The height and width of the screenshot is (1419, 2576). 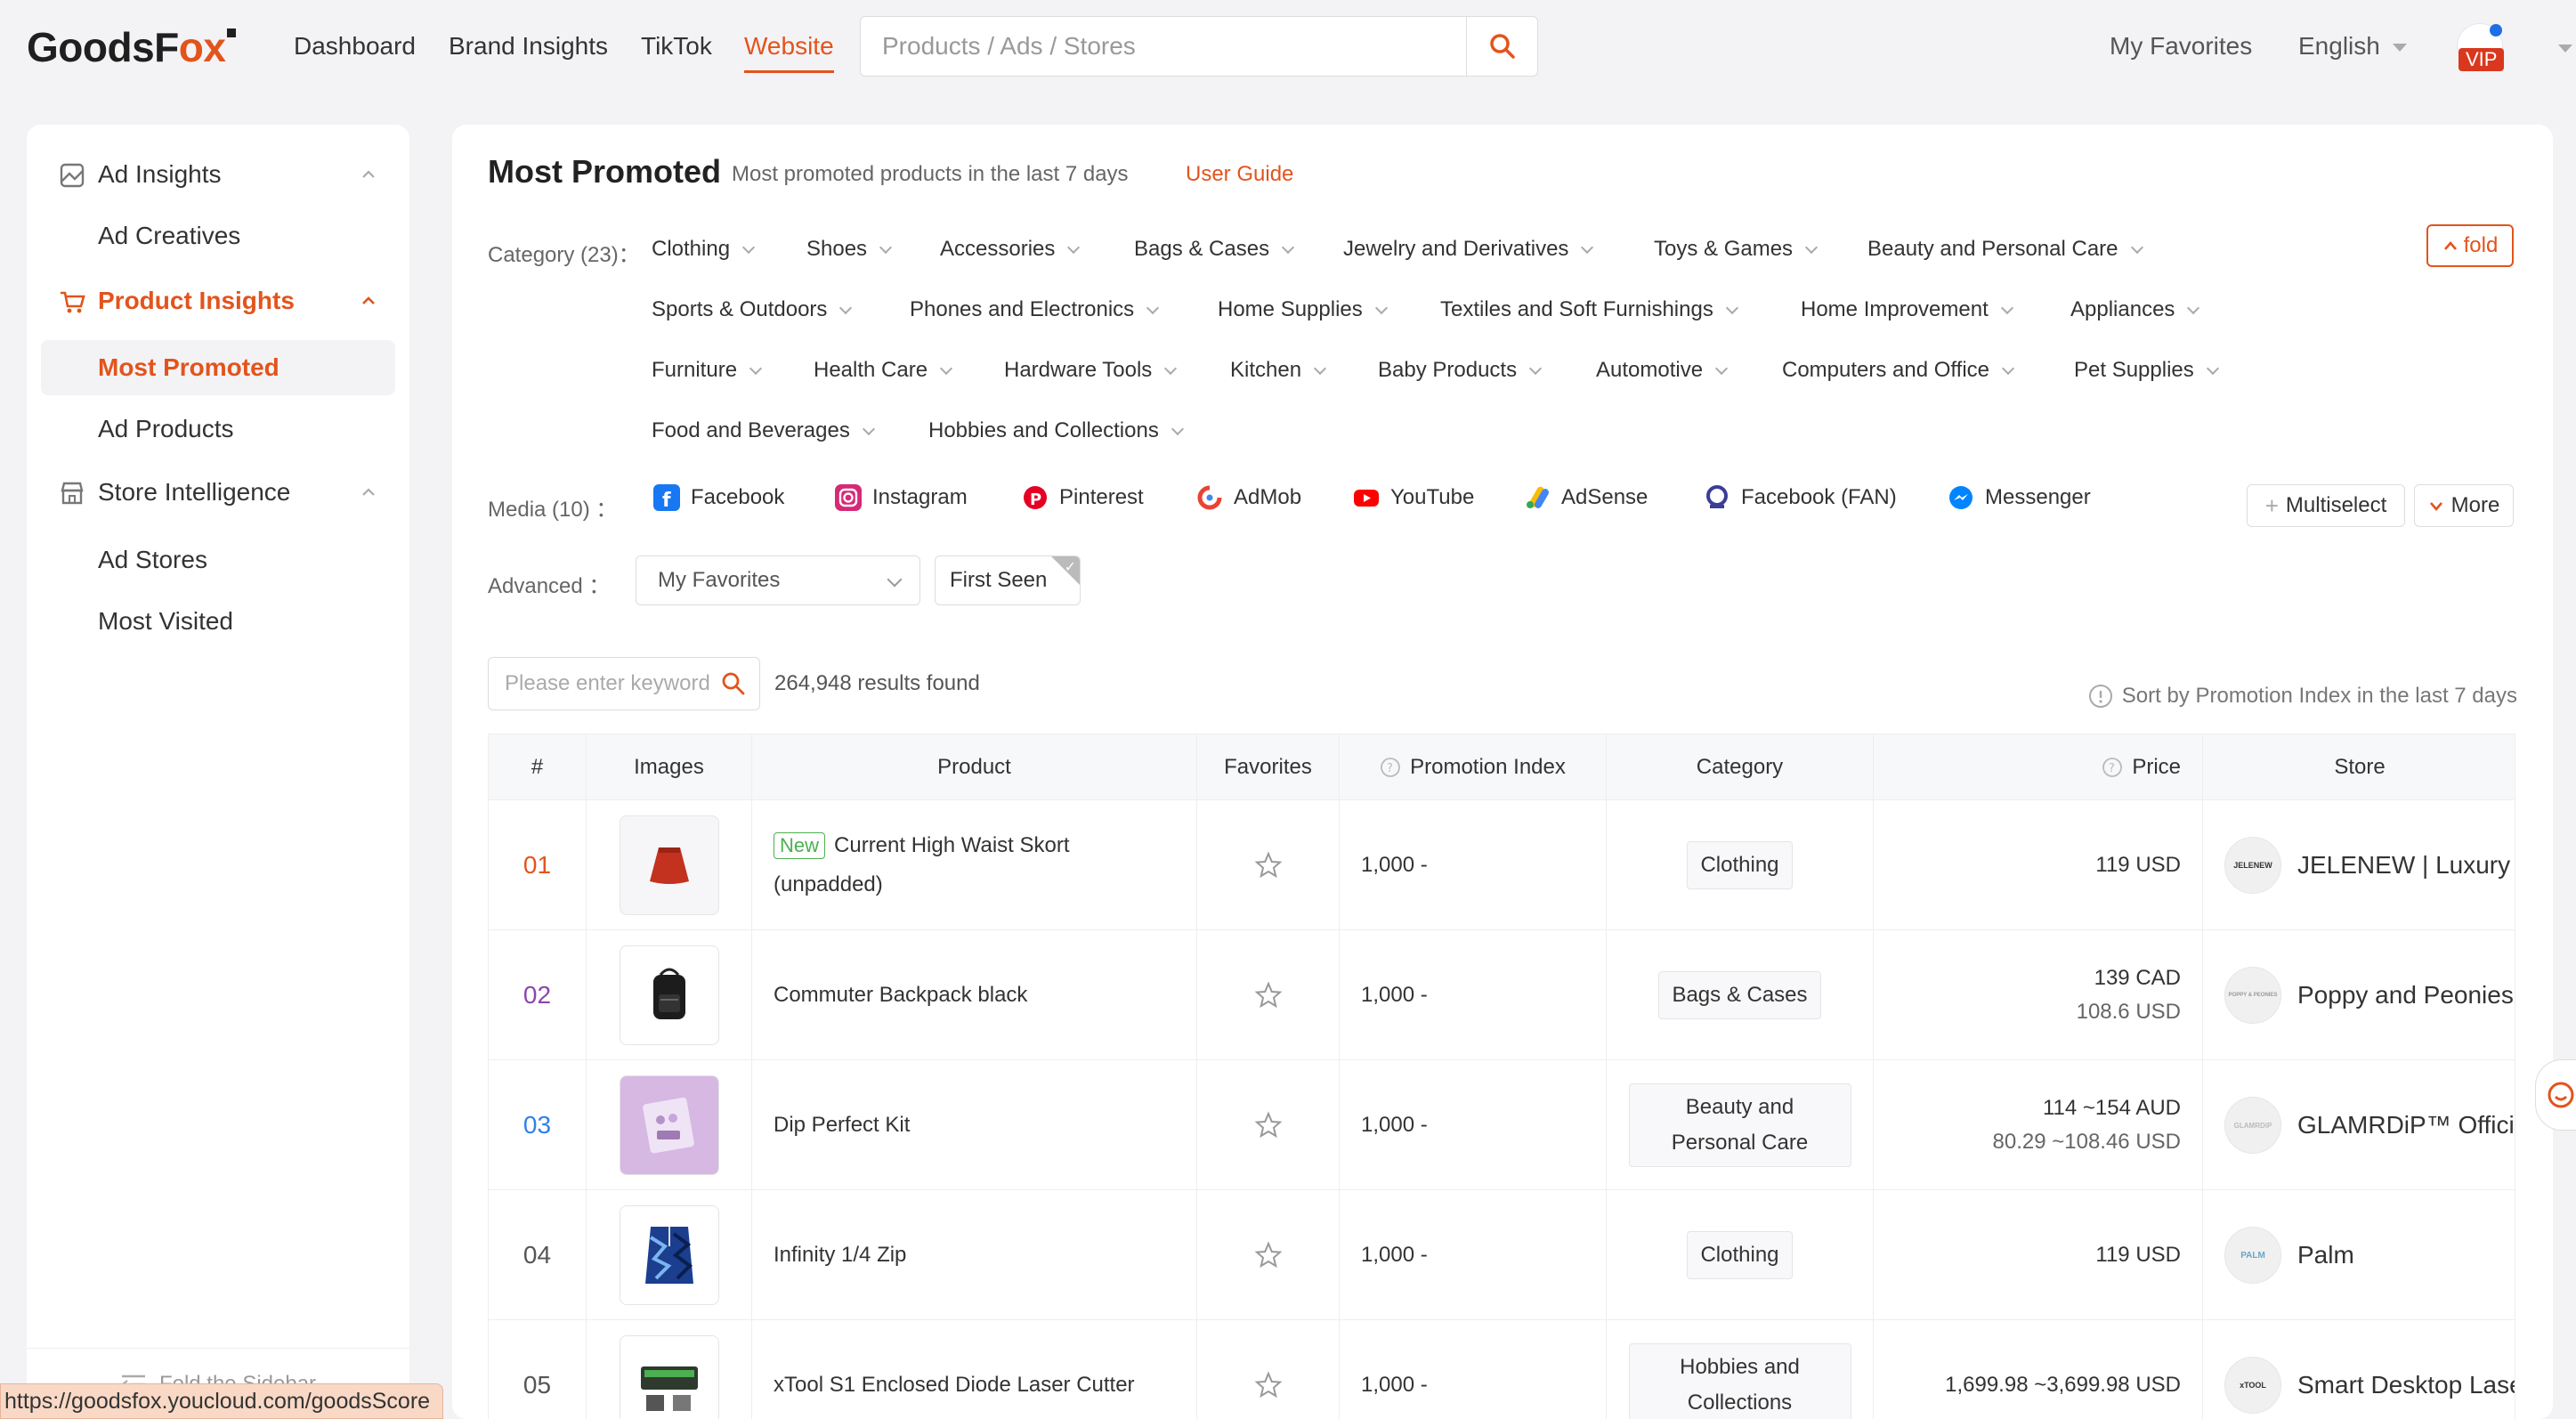 What do you see at coordinates (2470, 245) in the screenshot?
I see `fold-categories-button: fold` at bounding box center [2470, 245].